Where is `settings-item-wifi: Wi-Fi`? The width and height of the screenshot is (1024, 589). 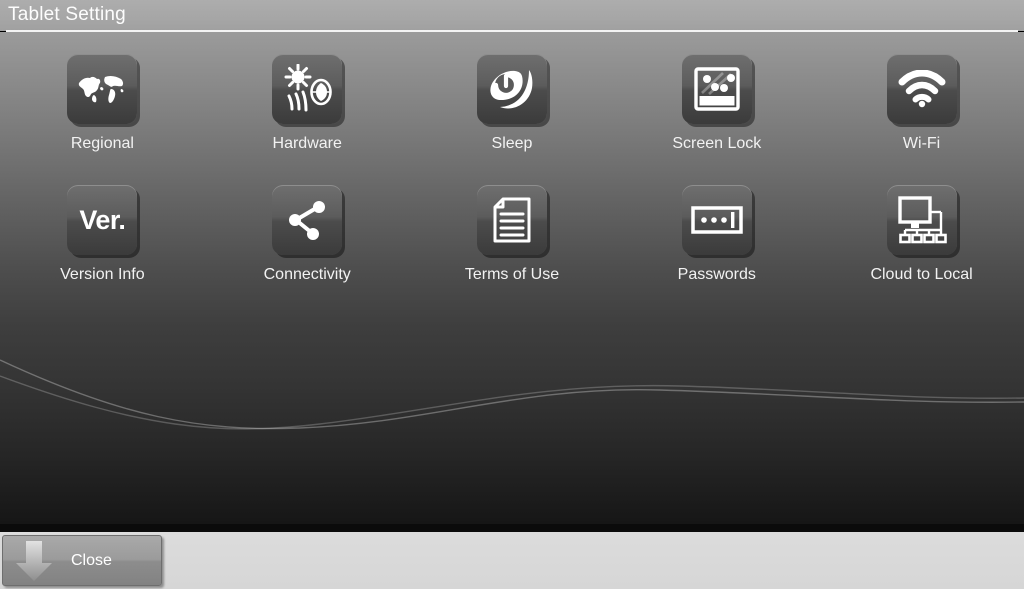
settings-item-wifi: Wi-Fi is located at coordinates (921, 103).